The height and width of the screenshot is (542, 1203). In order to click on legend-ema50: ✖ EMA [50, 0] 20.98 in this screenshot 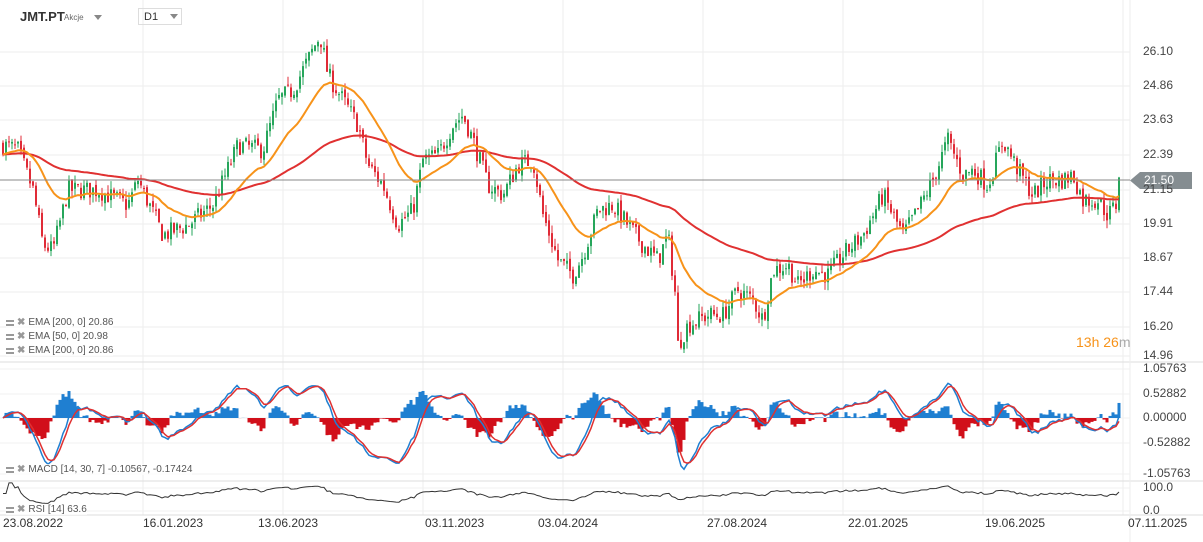, I will do `click(57, 336)`.